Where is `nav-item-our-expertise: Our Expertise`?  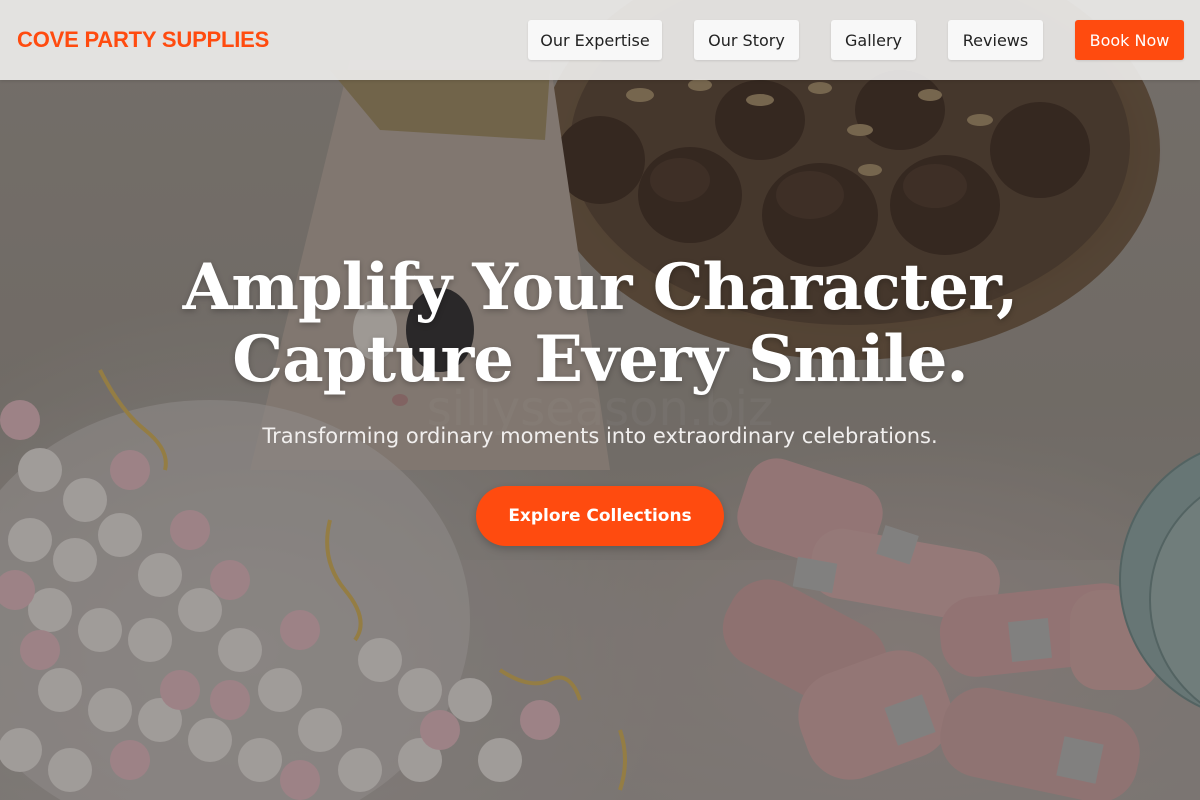 nav-item-our-expertise: Our Expertise is located at coordinates (595, 40).